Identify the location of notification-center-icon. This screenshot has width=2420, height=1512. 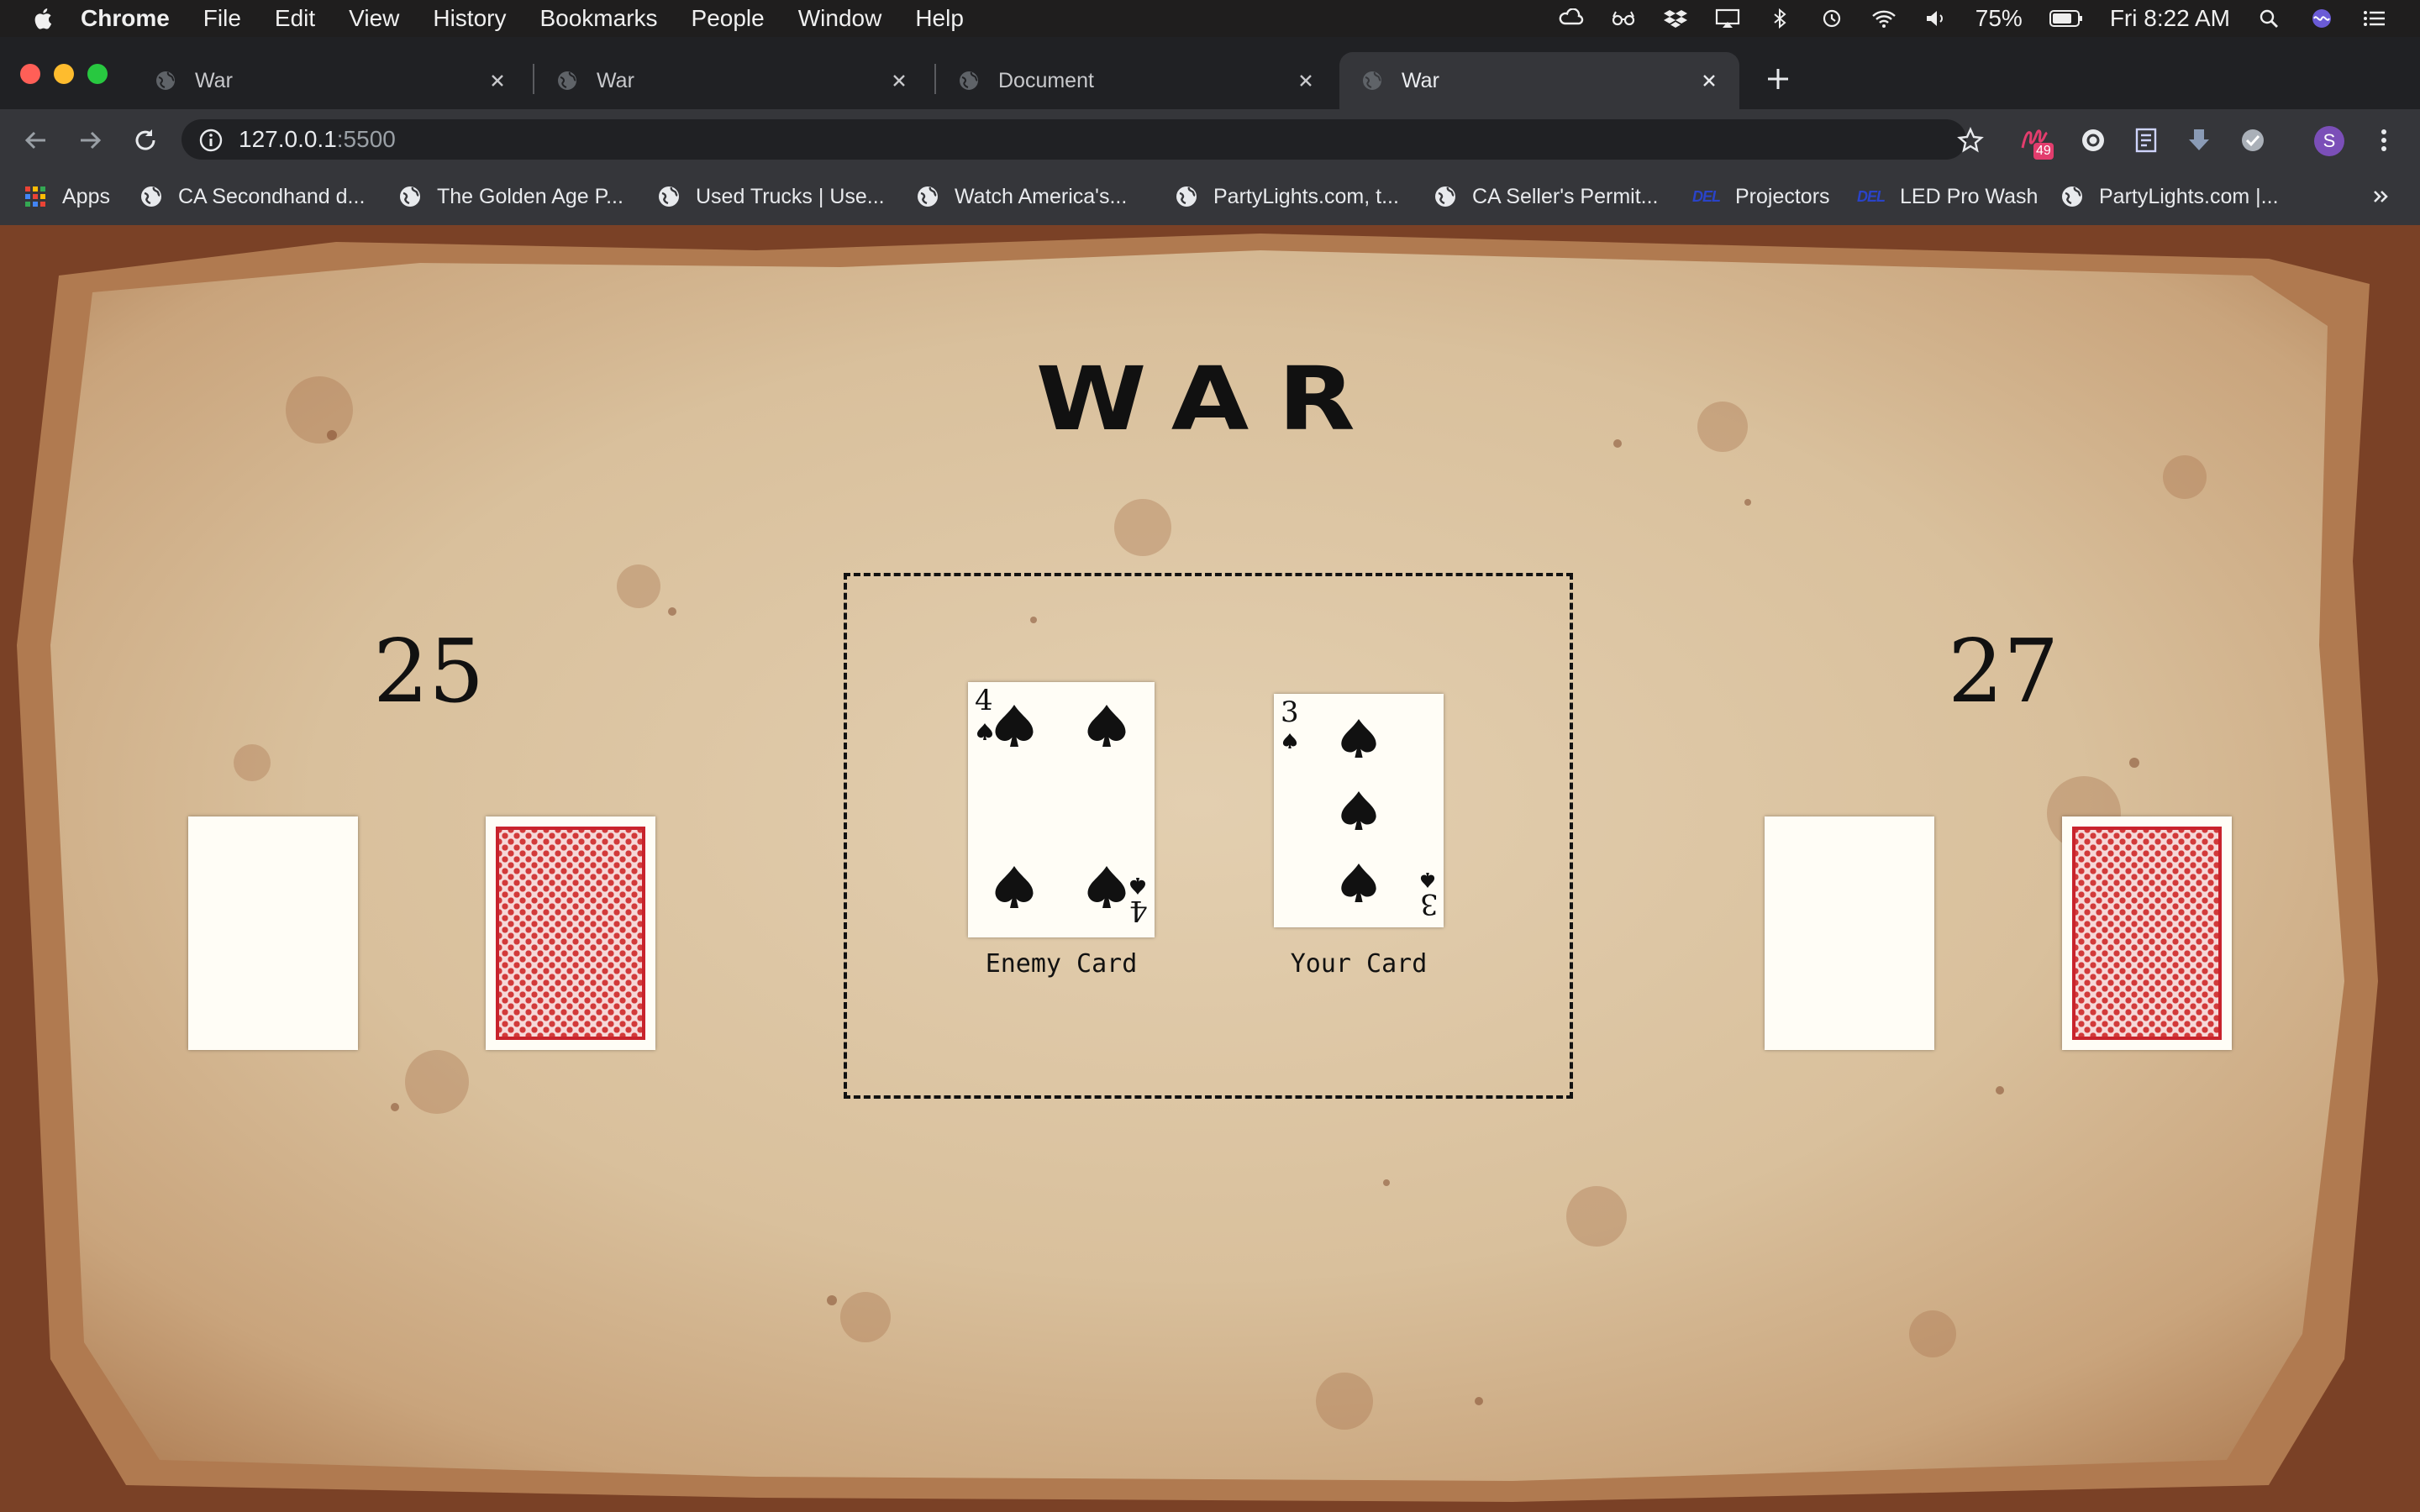
(2373, 18).